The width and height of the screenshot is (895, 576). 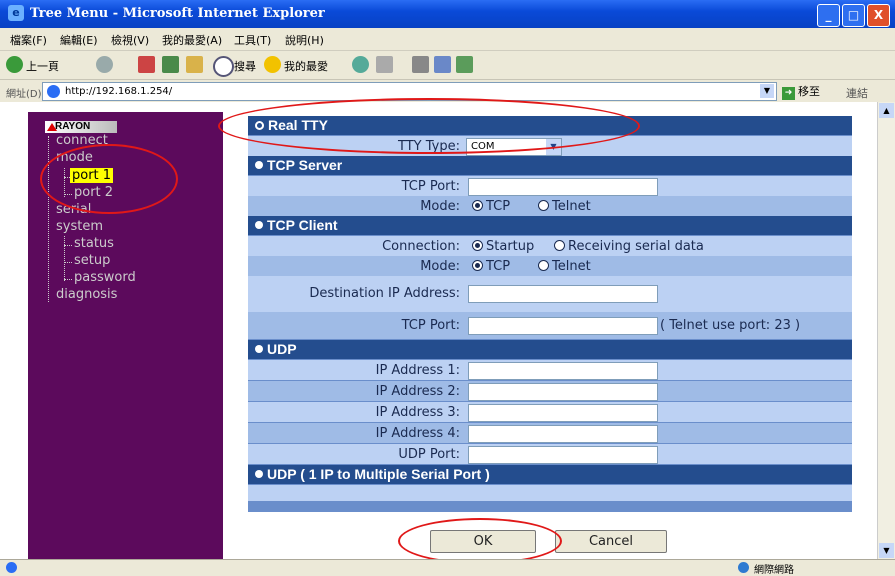 What do you see at coordinates (828, 15) in the screenshot?
I see `minimize-button: _` at bounding box center [828, 15].